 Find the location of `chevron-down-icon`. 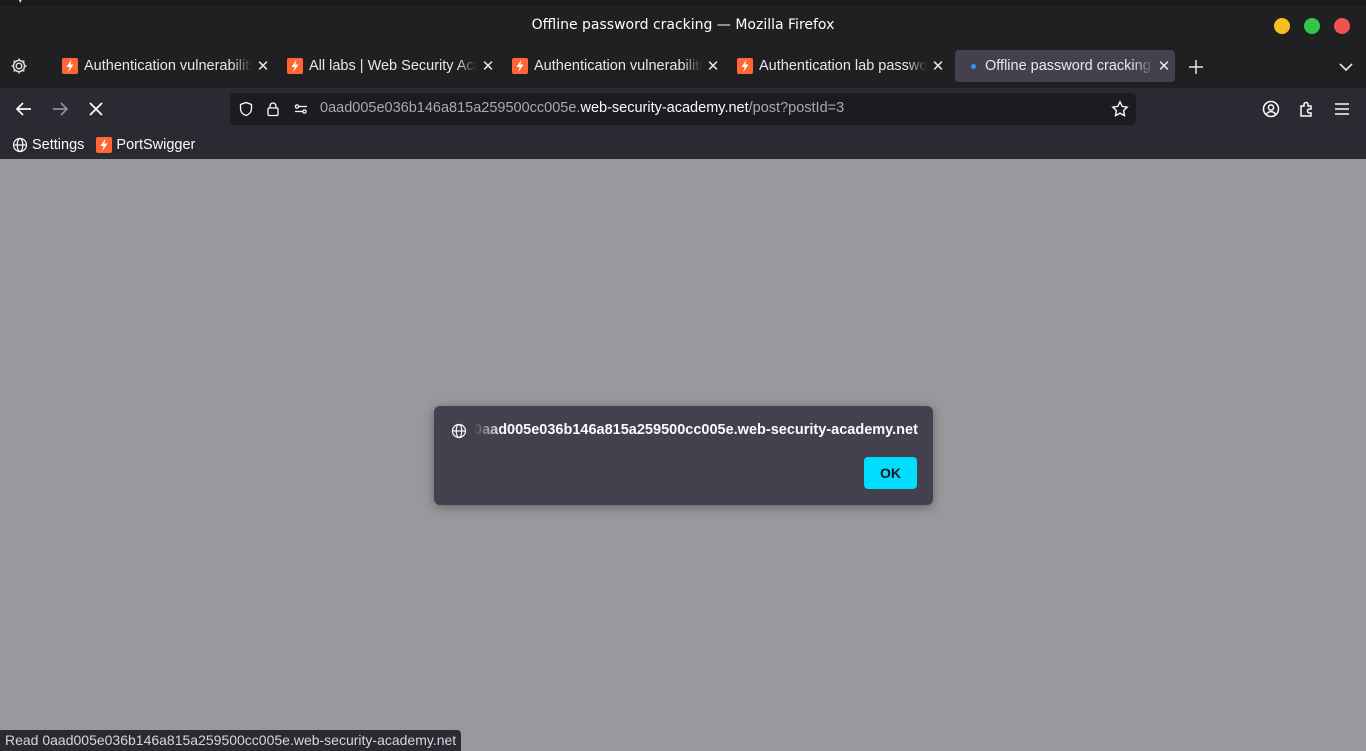

chevron-down-icon is located at coordinates (1346, 67).